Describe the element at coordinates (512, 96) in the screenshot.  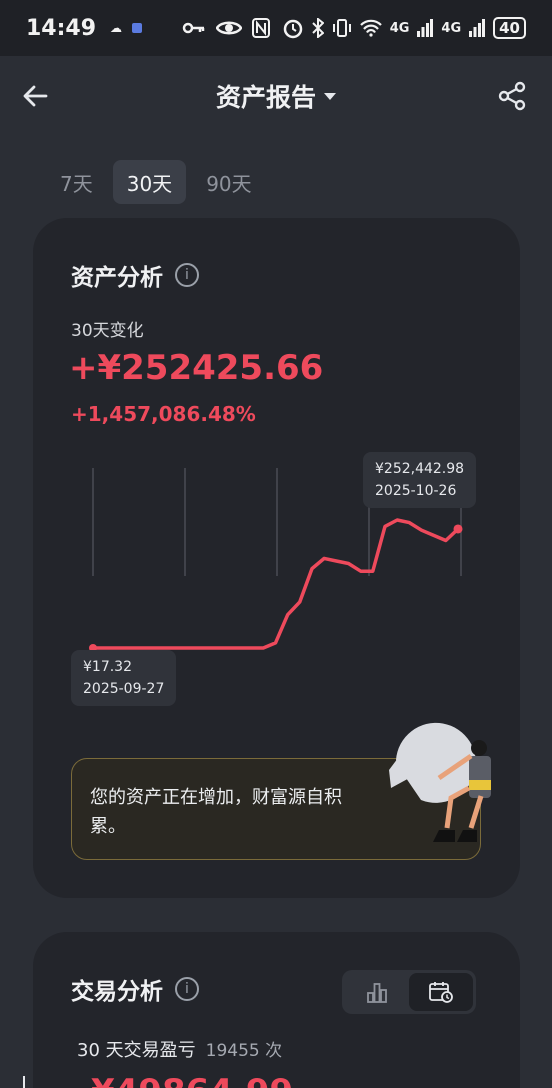
I see `share-icon` at that location.